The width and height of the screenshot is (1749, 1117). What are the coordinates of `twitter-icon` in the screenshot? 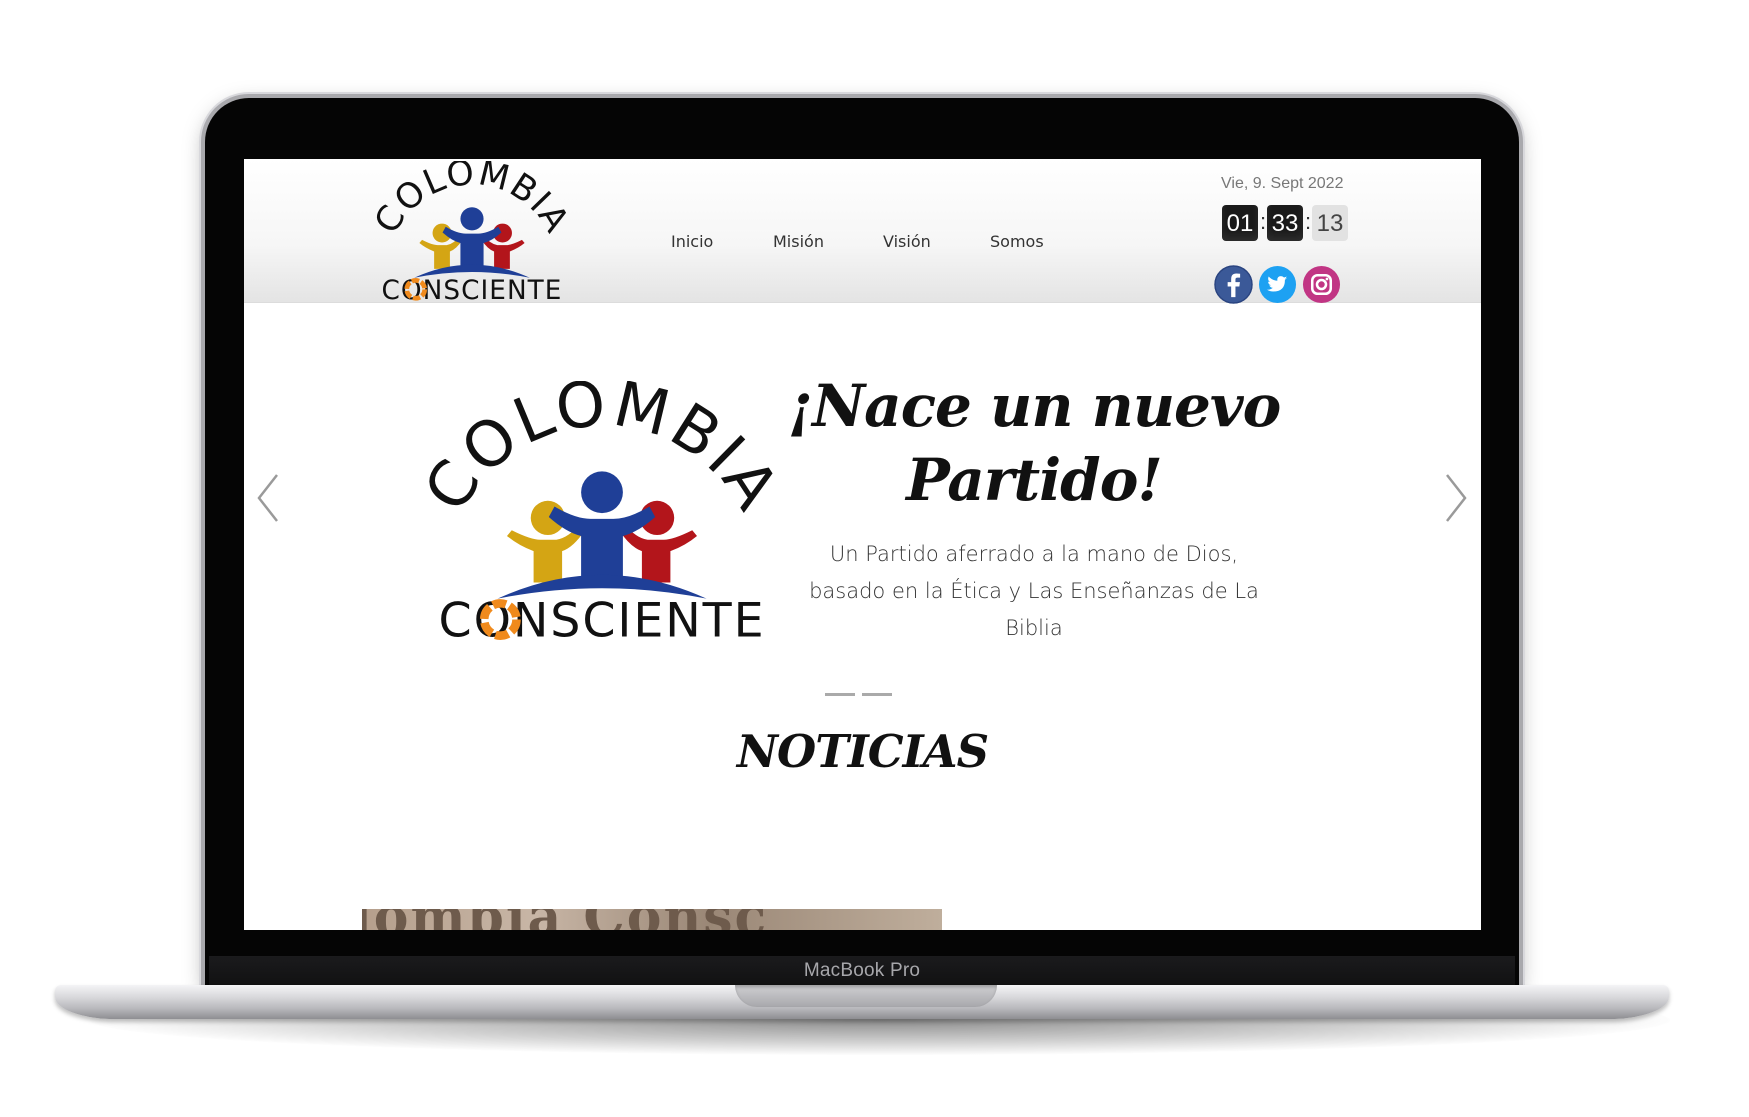 It's located at (1277, 284).